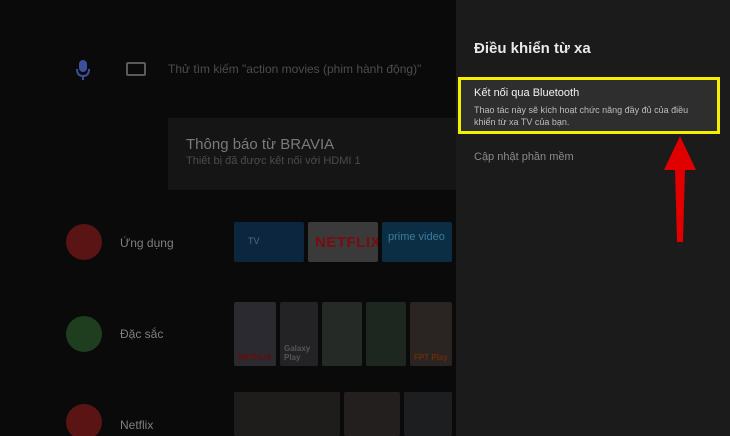  What do you see at coordinates (532, 48) in the screenshot?
I see `panel-title: Điều khiển từ xa` at bounding box center [532, 48].